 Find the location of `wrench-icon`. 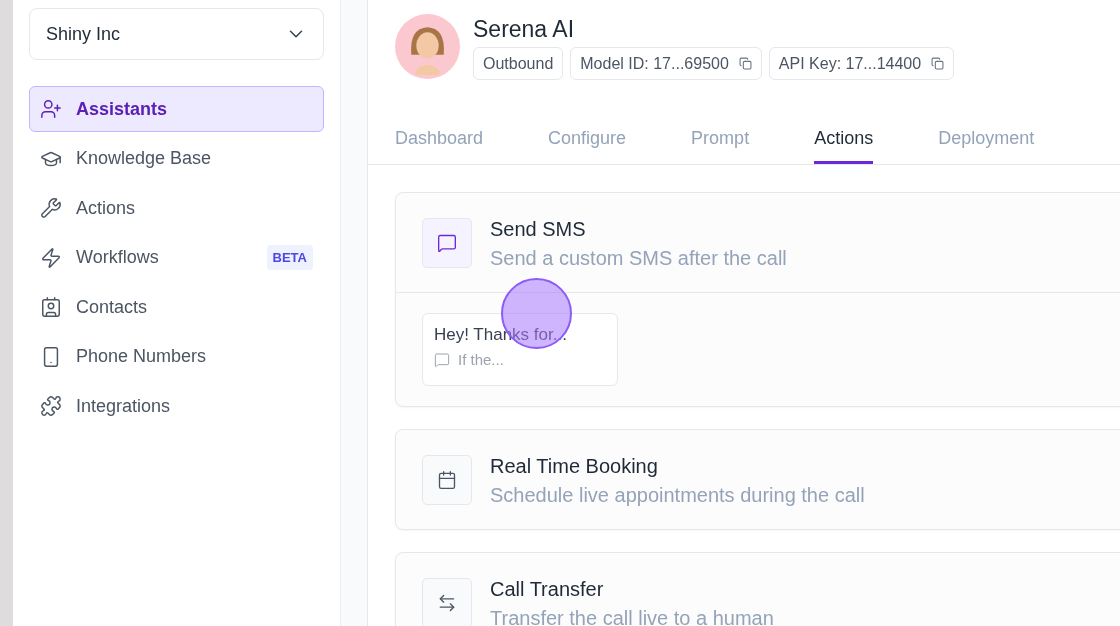

wrench-icon is located at coordinates (51, 208).